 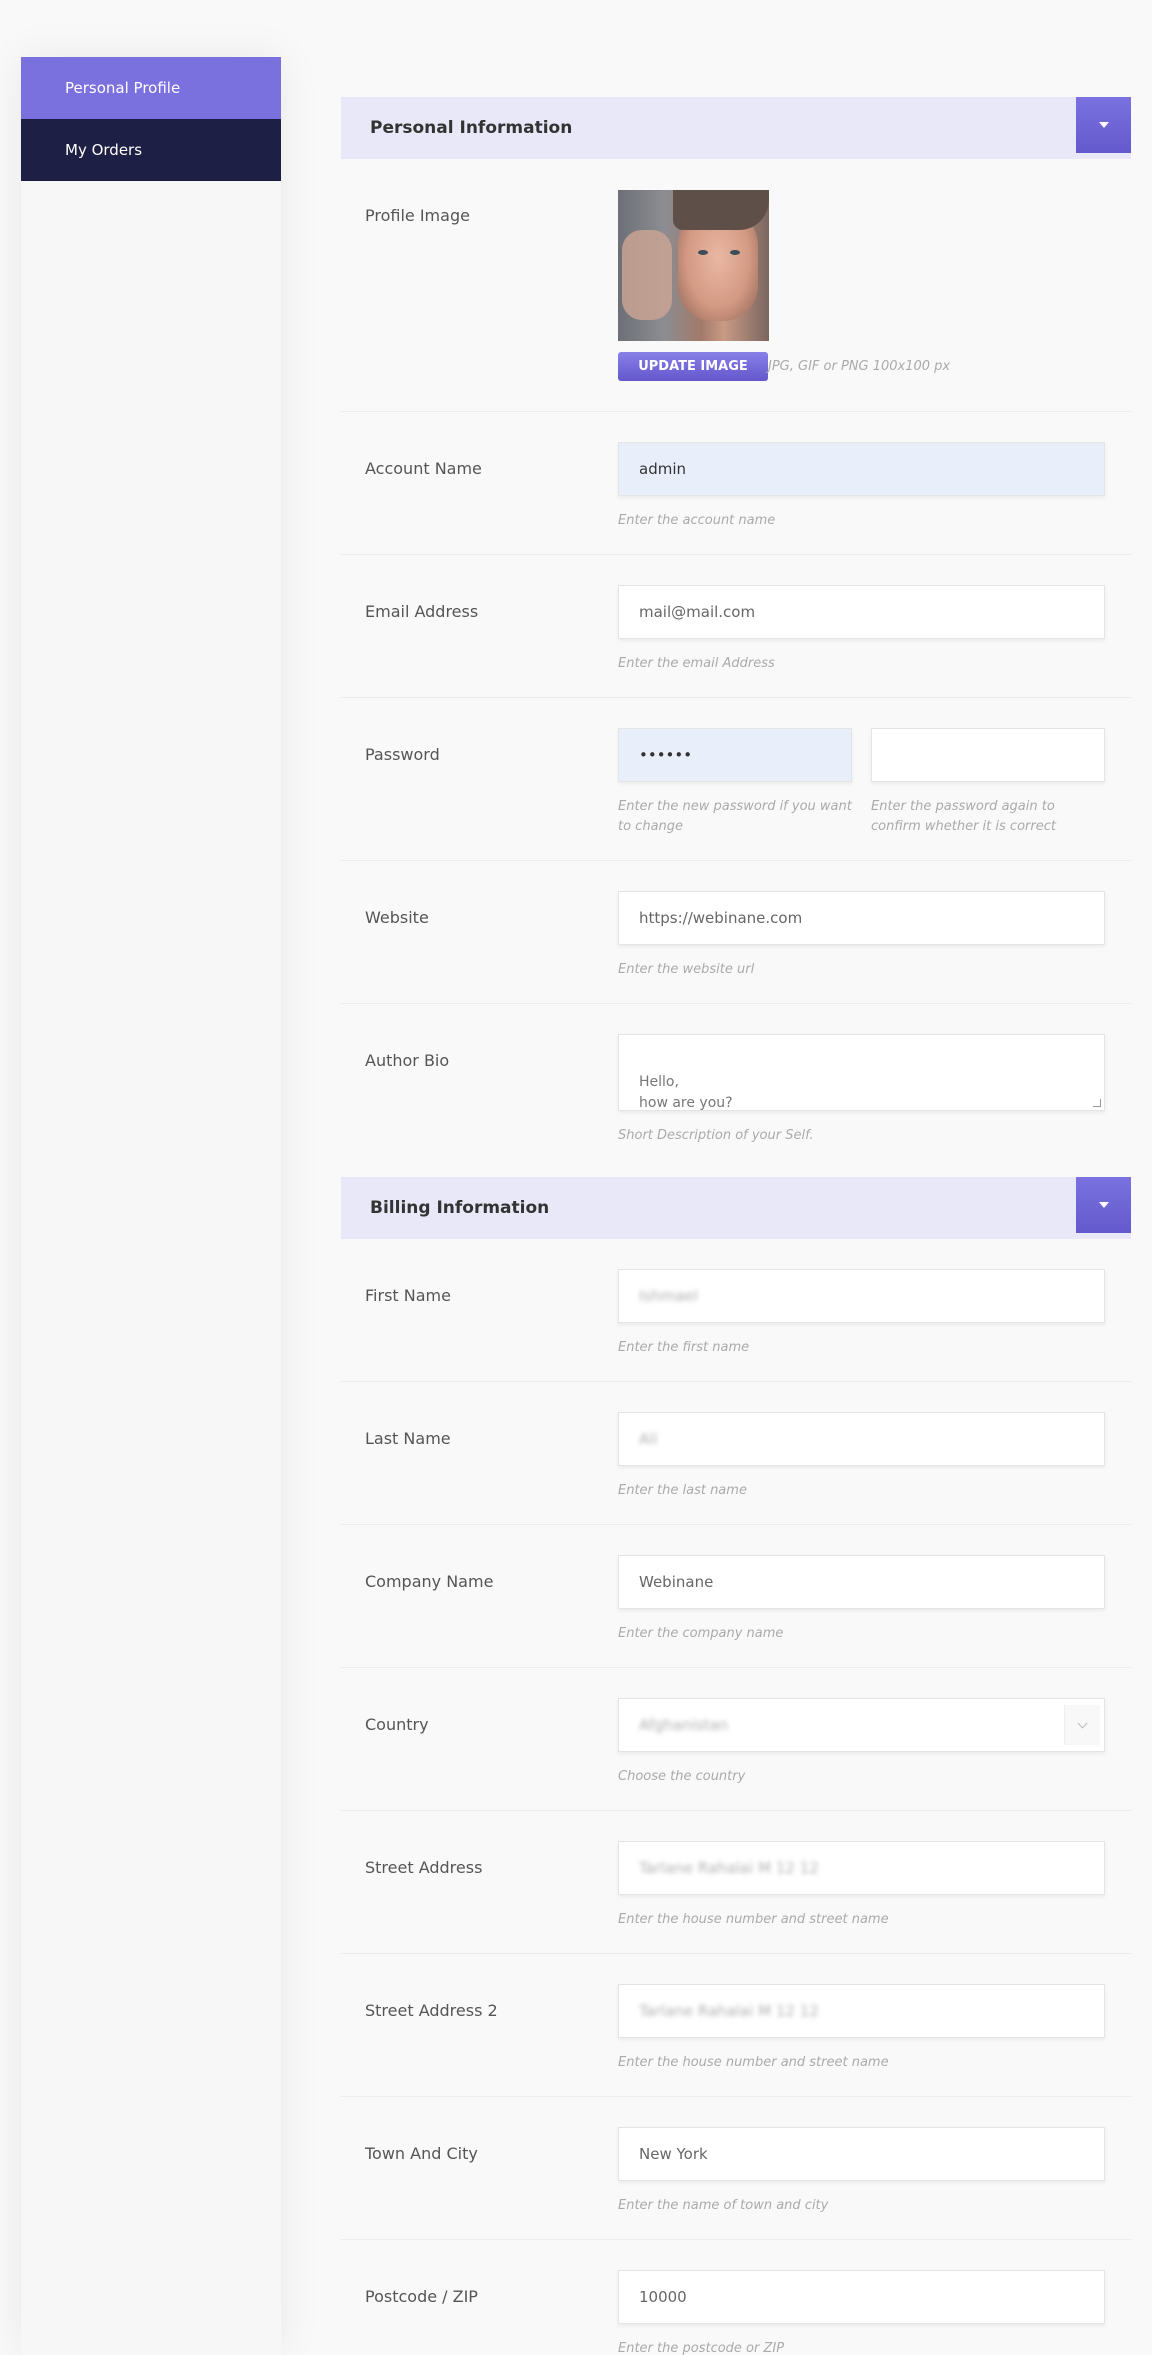 I want to click on personal-section-toggle-button, so click(x=1103, y=125).